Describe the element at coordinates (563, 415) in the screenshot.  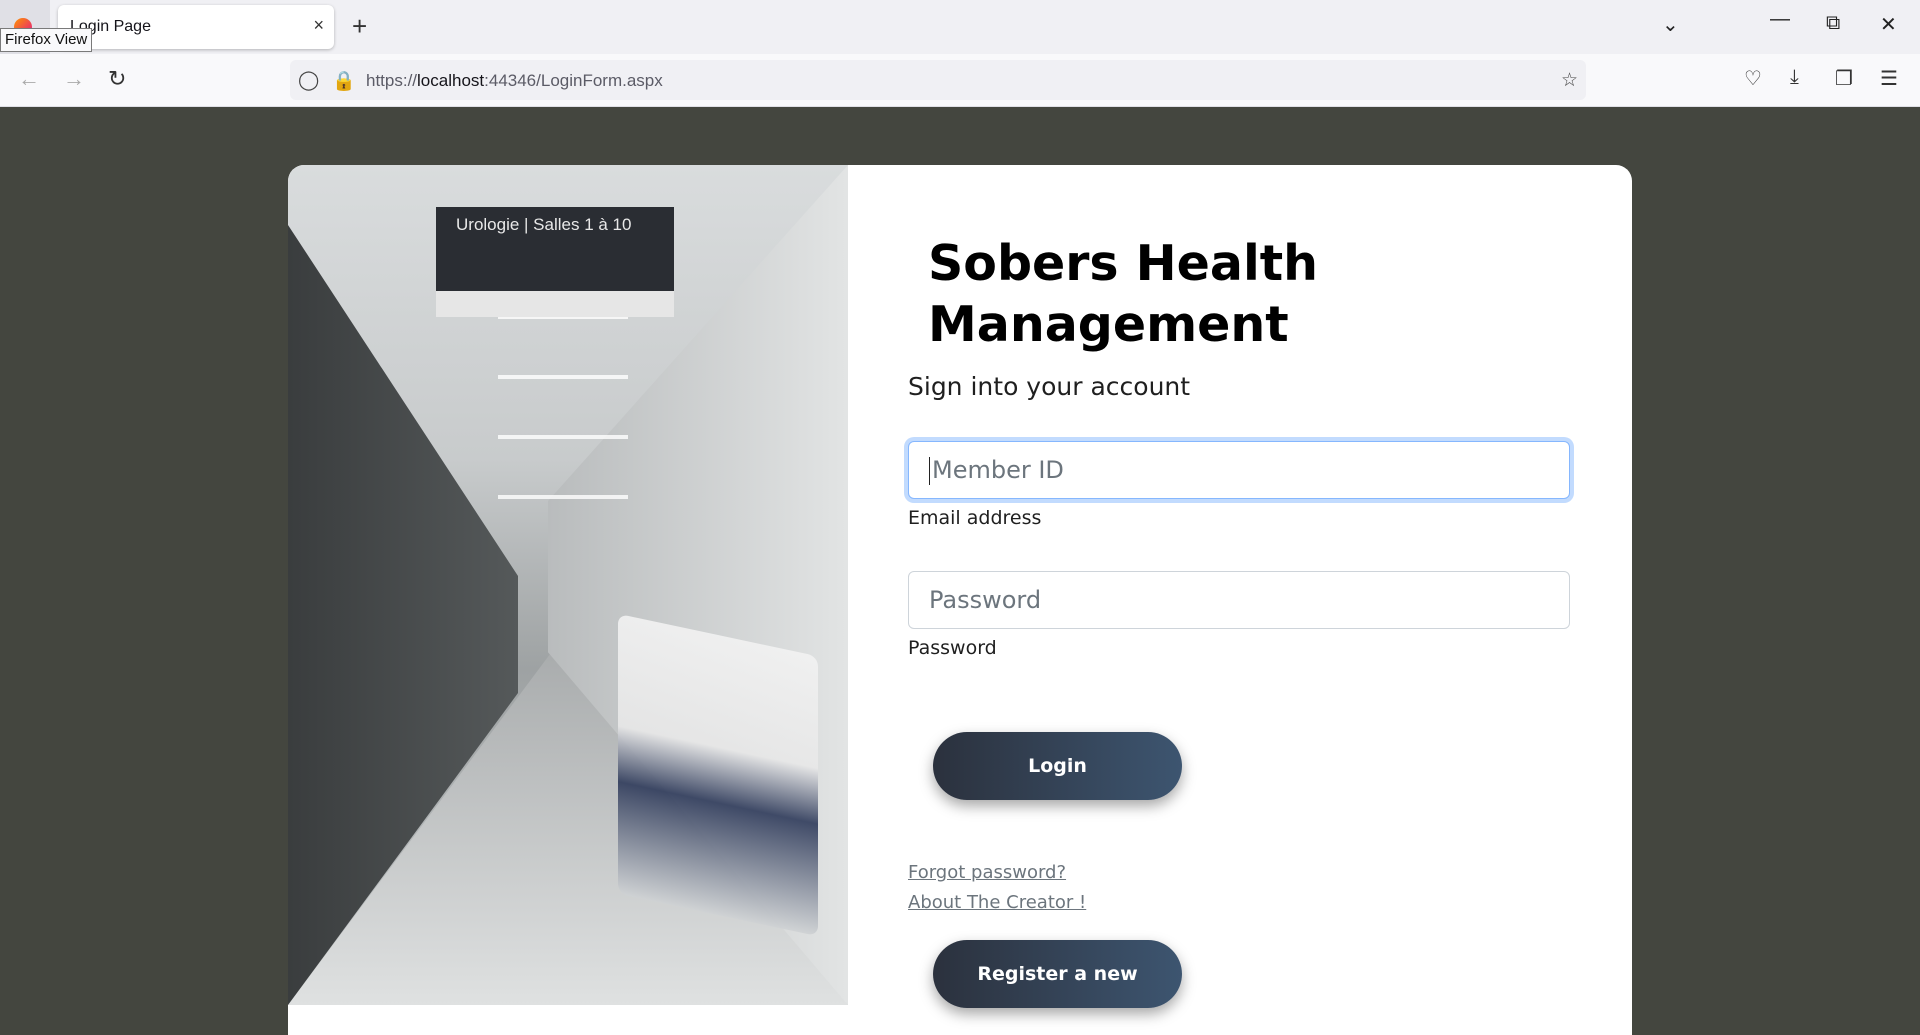
I see `ceiling-lights` at that location.